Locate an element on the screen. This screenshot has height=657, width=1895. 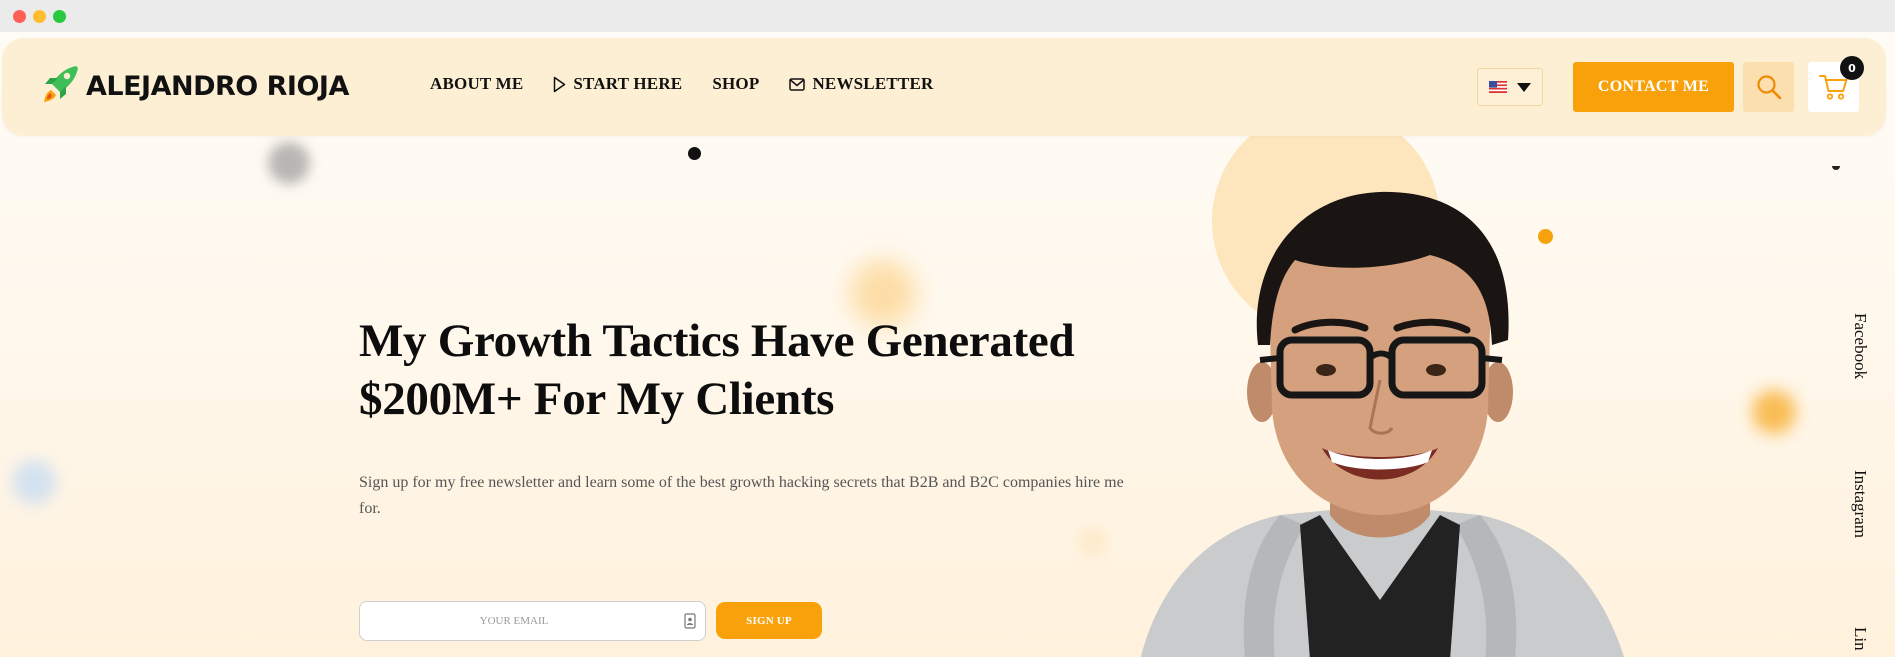
main-nav: ABOUT ME START HERE SHOP NEWSLETTER is located at coordinates (696, 84).